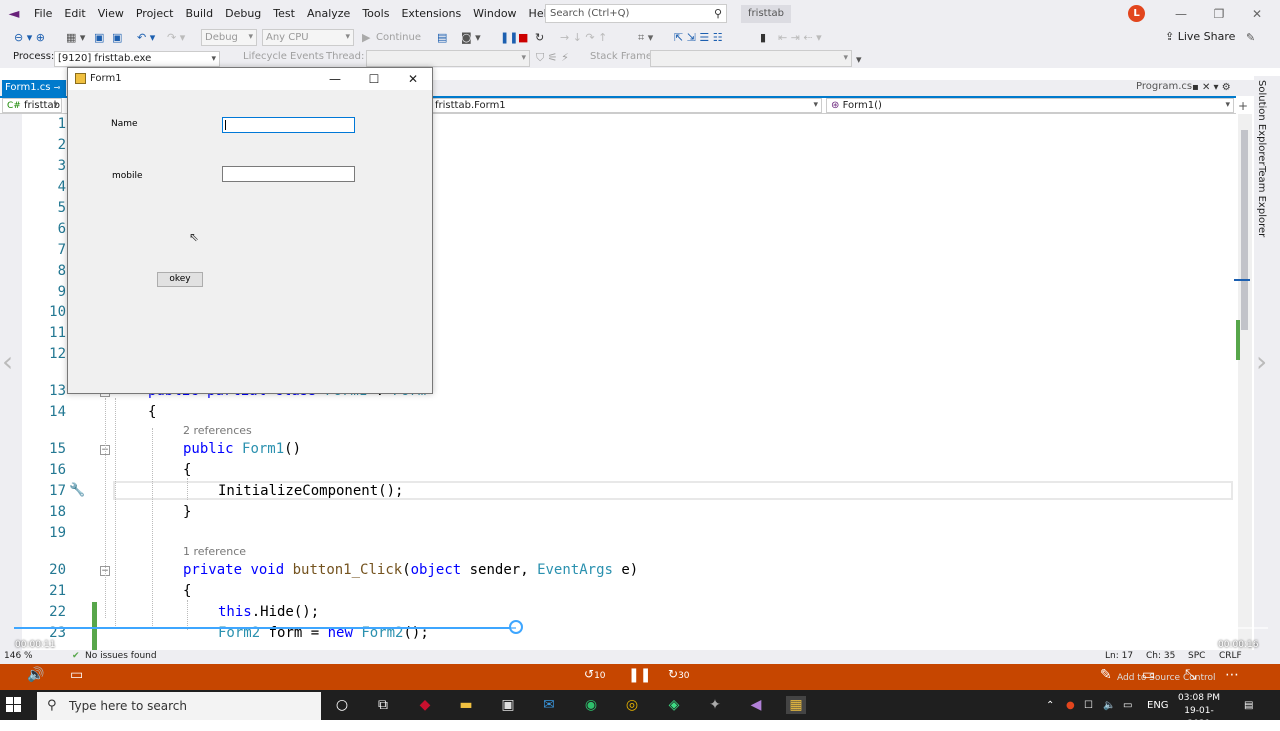  I want to click on menu-extensions: Extensions, so click(431, 14).